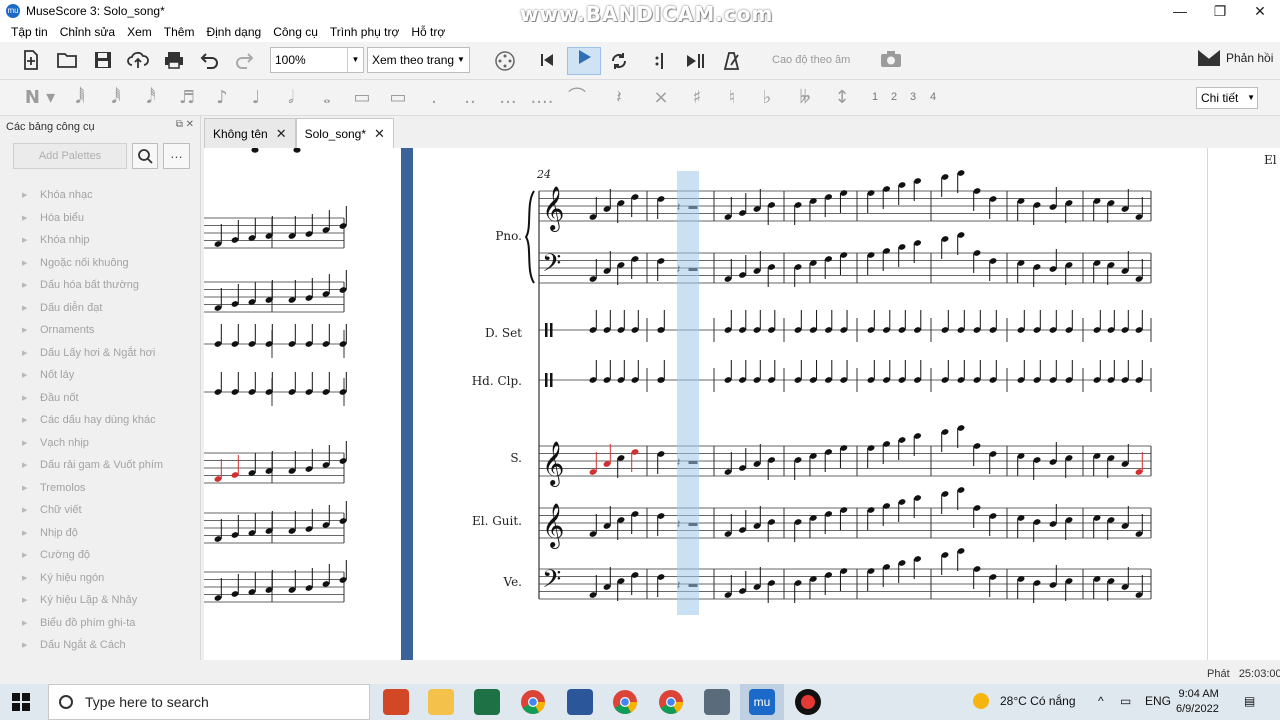 This screenshot has width=1280, height=720. I want to click on maximize-button: ❐, so click(1220, 11).